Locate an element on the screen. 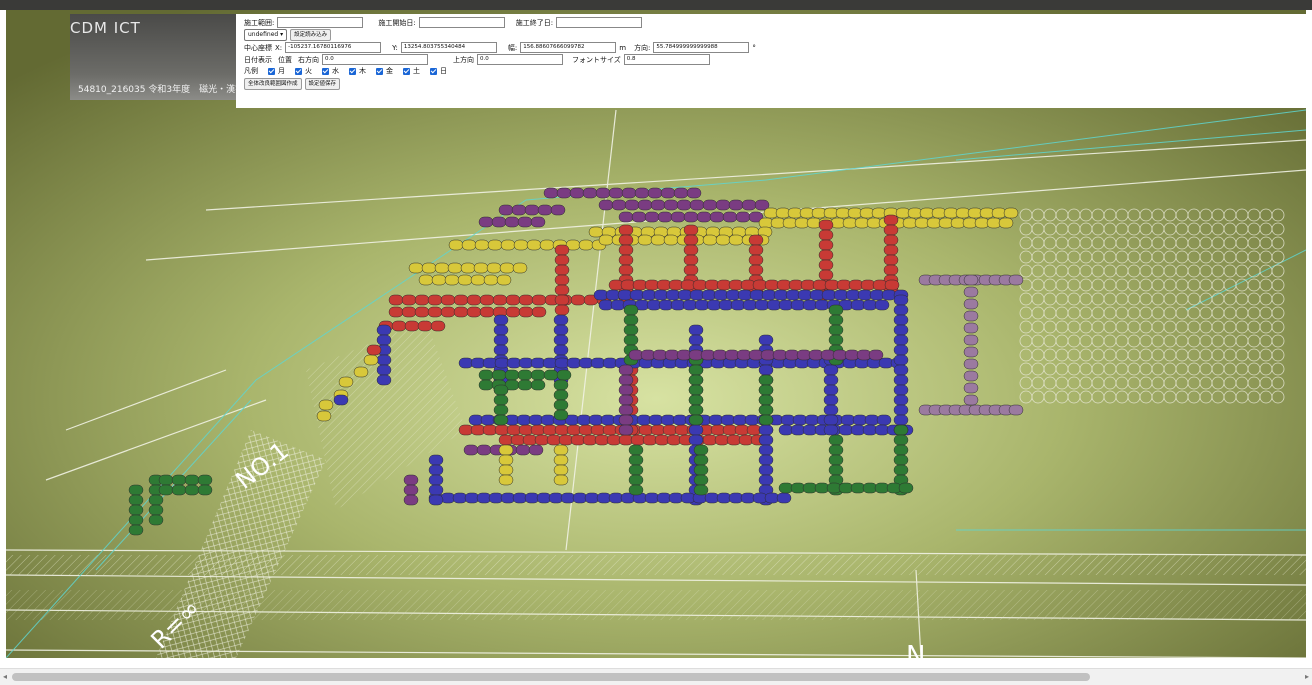  direction-input: 55.784999999999988 is located at coordinates (701, 47).